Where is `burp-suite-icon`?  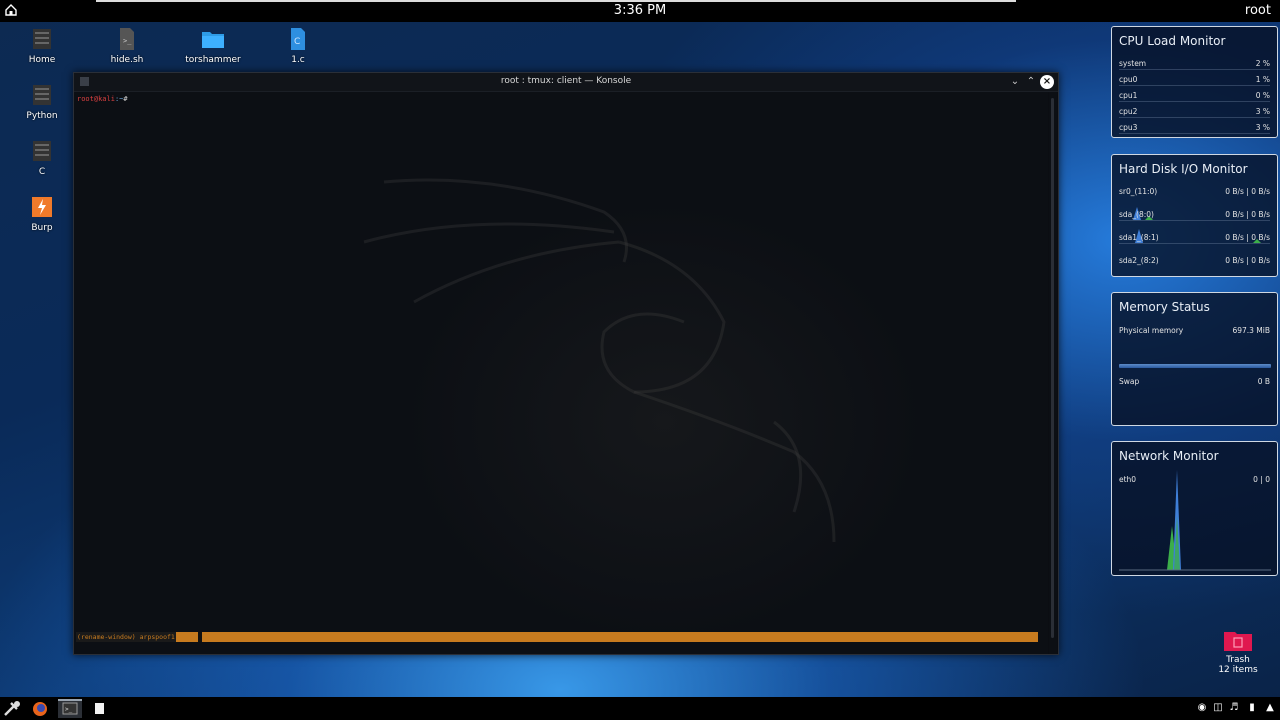 burp-suite-icon is located at coordinates (42, 207).